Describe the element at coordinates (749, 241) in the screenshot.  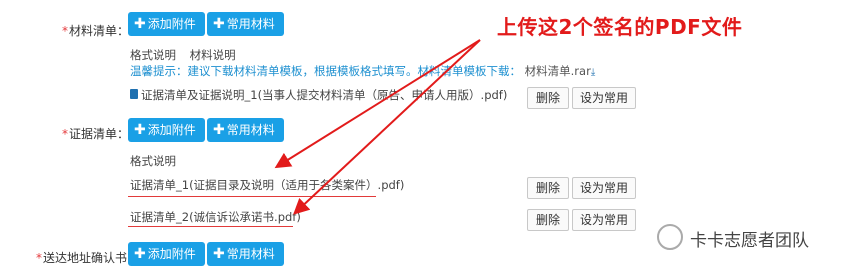
I see `watermark-text: 卡卡志愿者团队` at that location.